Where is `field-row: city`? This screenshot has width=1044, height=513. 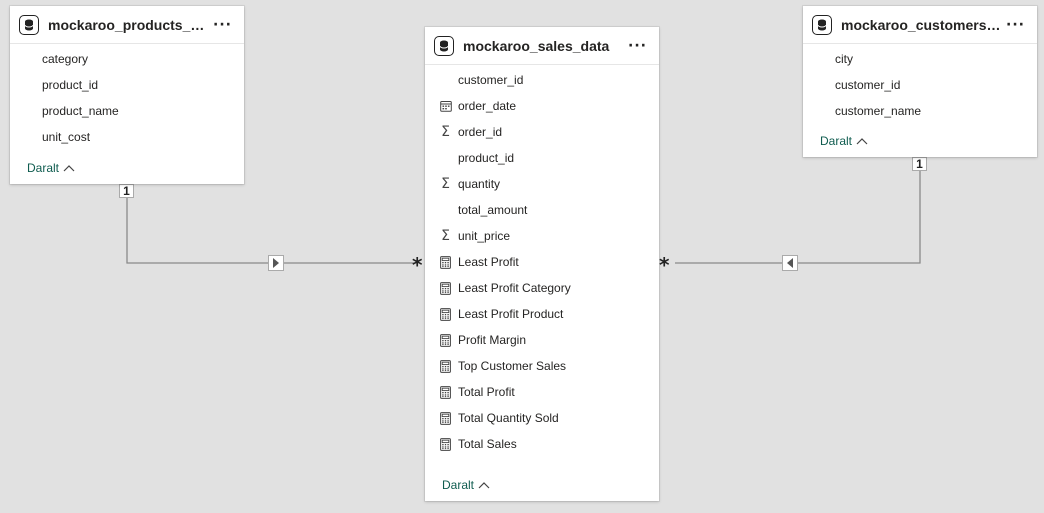 field-row: city is located at coordinates (930, 59).